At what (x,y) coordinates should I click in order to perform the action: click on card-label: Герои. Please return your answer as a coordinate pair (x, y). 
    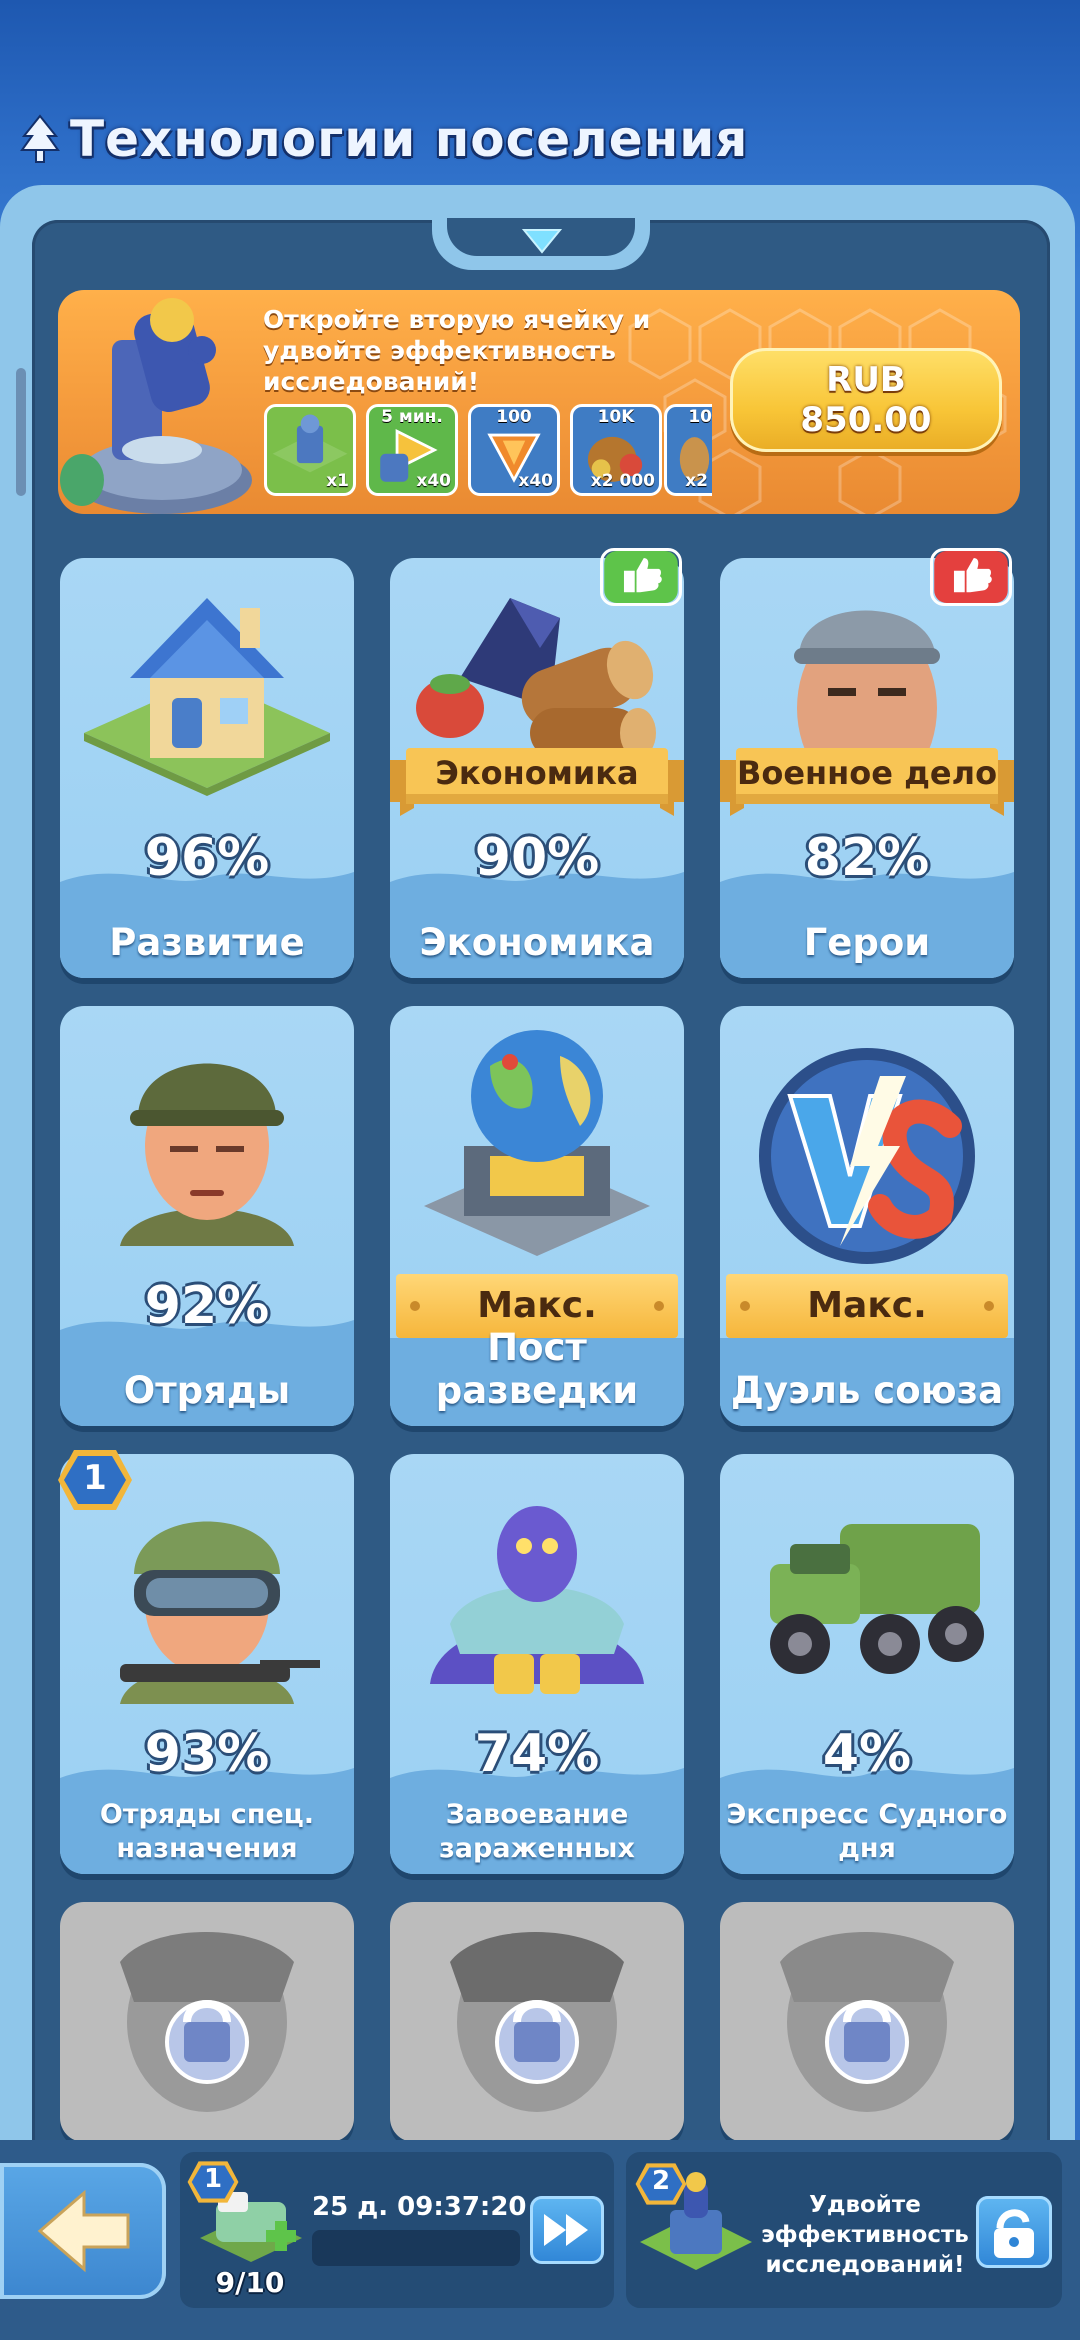
    Looking at the image, I should click on (867, 942).